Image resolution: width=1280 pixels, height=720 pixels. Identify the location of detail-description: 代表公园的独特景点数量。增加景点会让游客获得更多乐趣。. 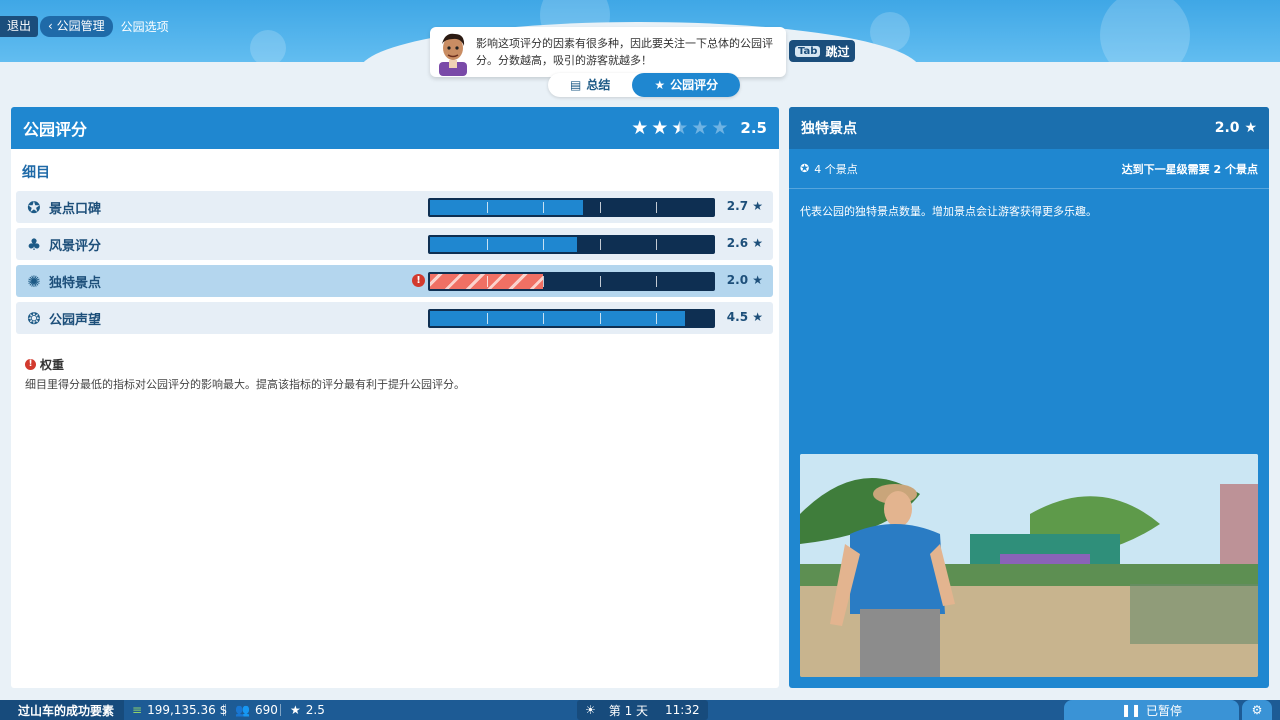
(948, 211).